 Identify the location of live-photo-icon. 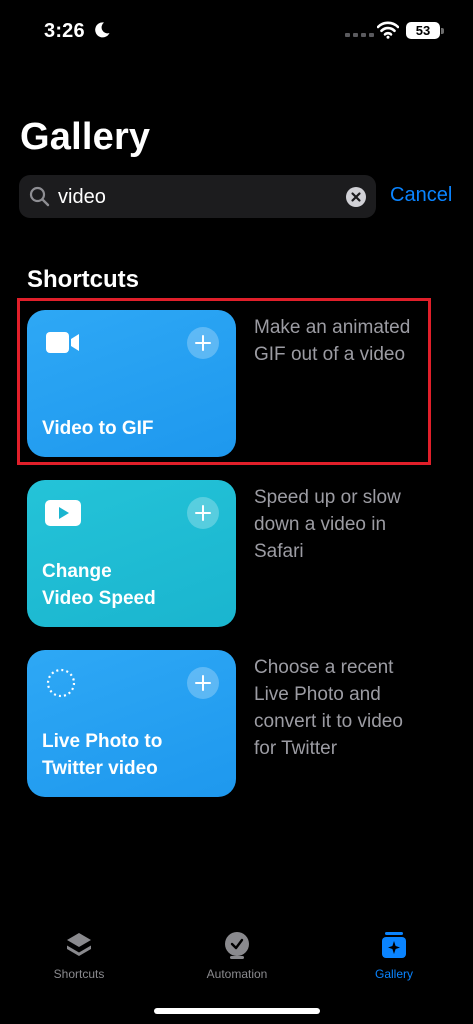
(61, 683).